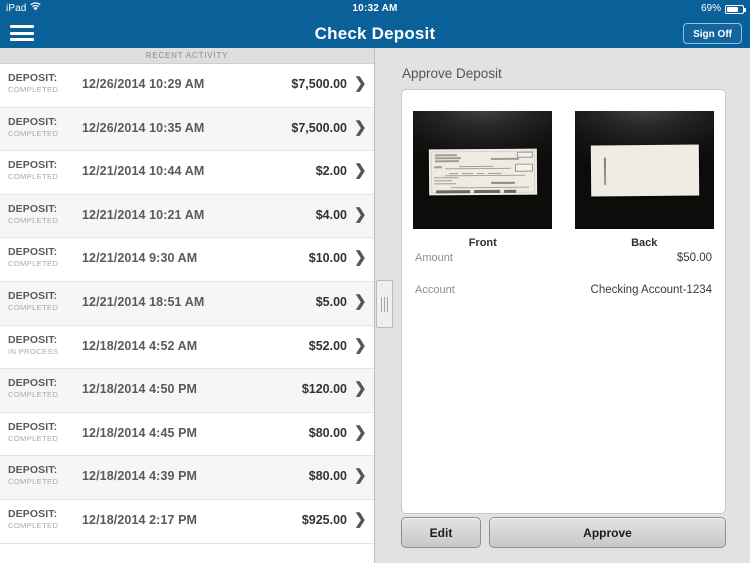 This screenshot has width=750, height=563. What do you see at coordinates (434, 258) in the screenshot?
I see `amount-label: Amount` at bounding box center [434, 258].